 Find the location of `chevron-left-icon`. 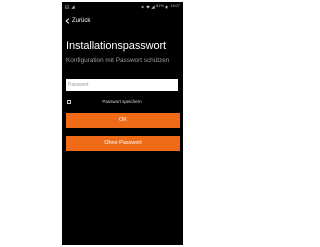

chevron-left-icon is located at coordinates (67, 21).